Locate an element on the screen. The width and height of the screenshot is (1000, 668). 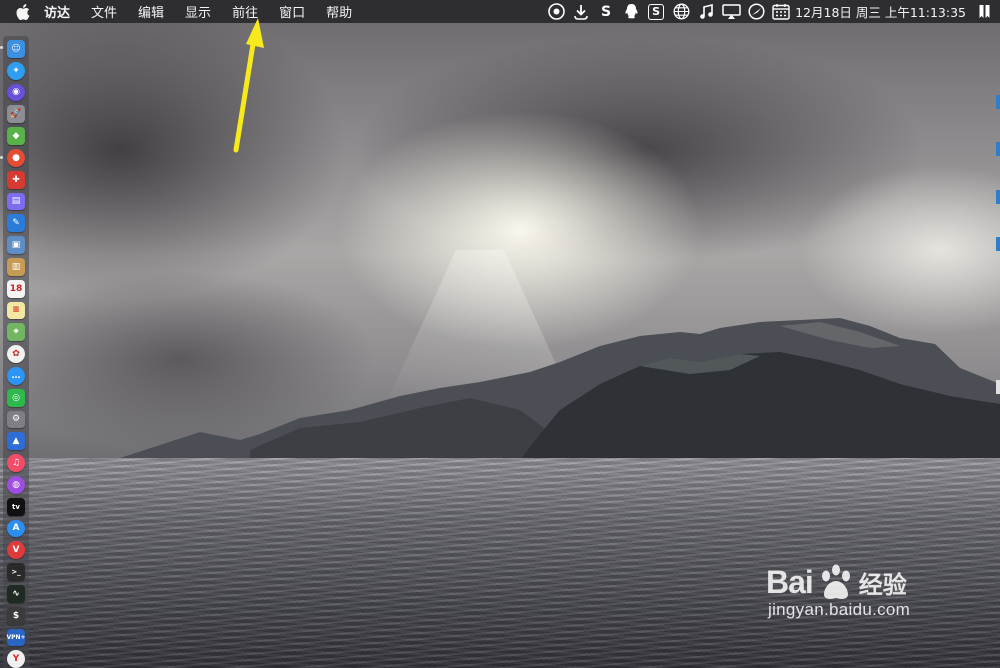
activity-monitor-icon: ∿ is located at coordinates (16, 593).